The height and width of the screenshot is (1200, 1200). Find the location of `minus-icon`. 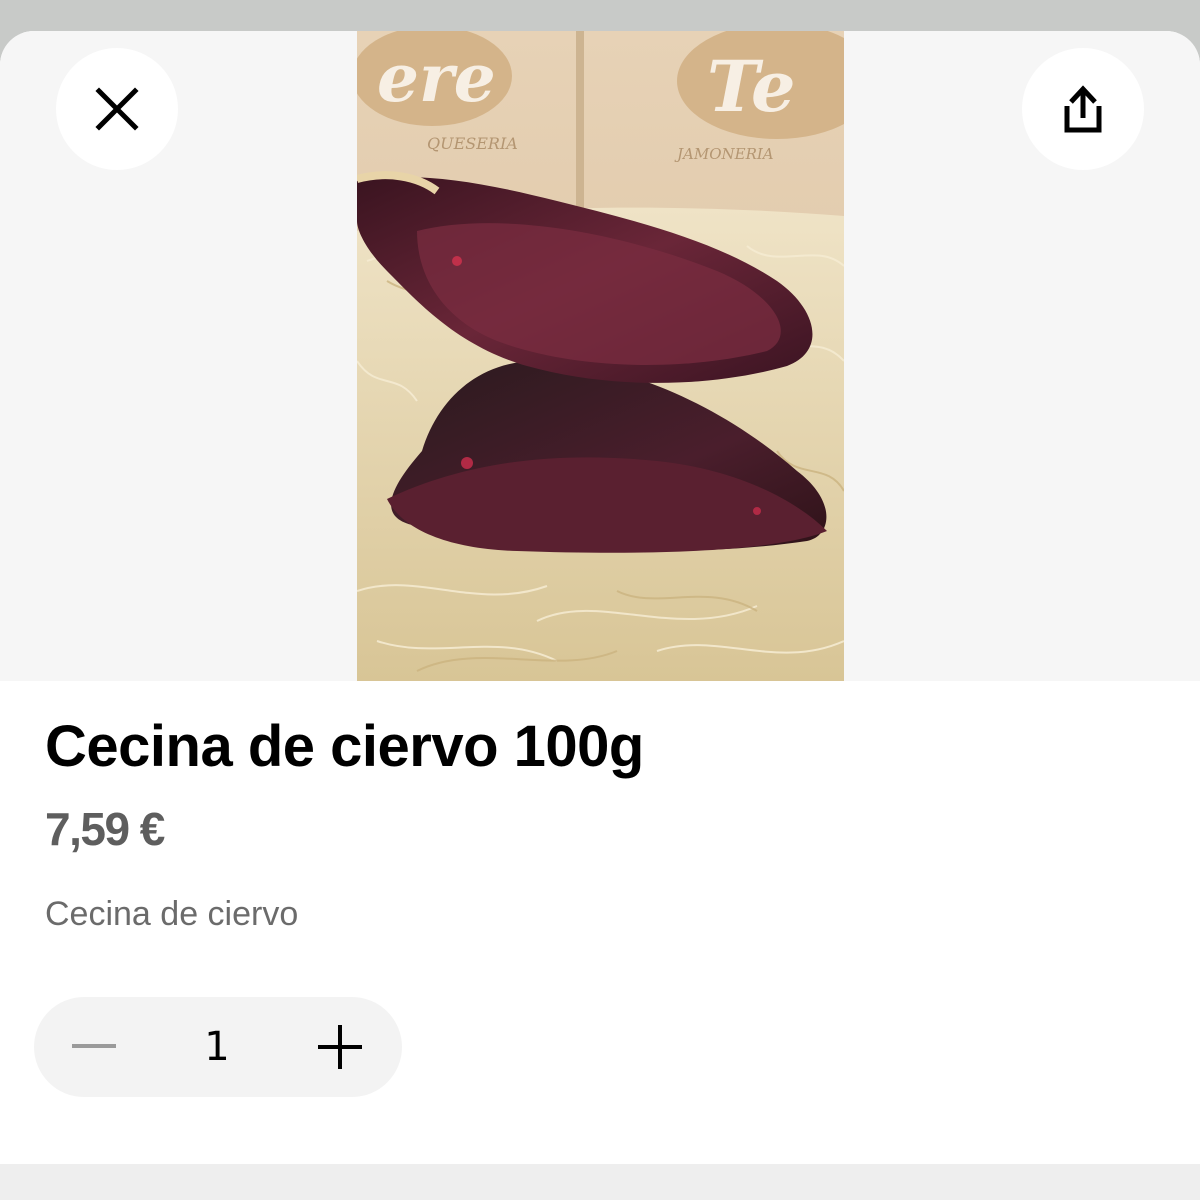

minus-icon is located at coordinates (94, 1046).